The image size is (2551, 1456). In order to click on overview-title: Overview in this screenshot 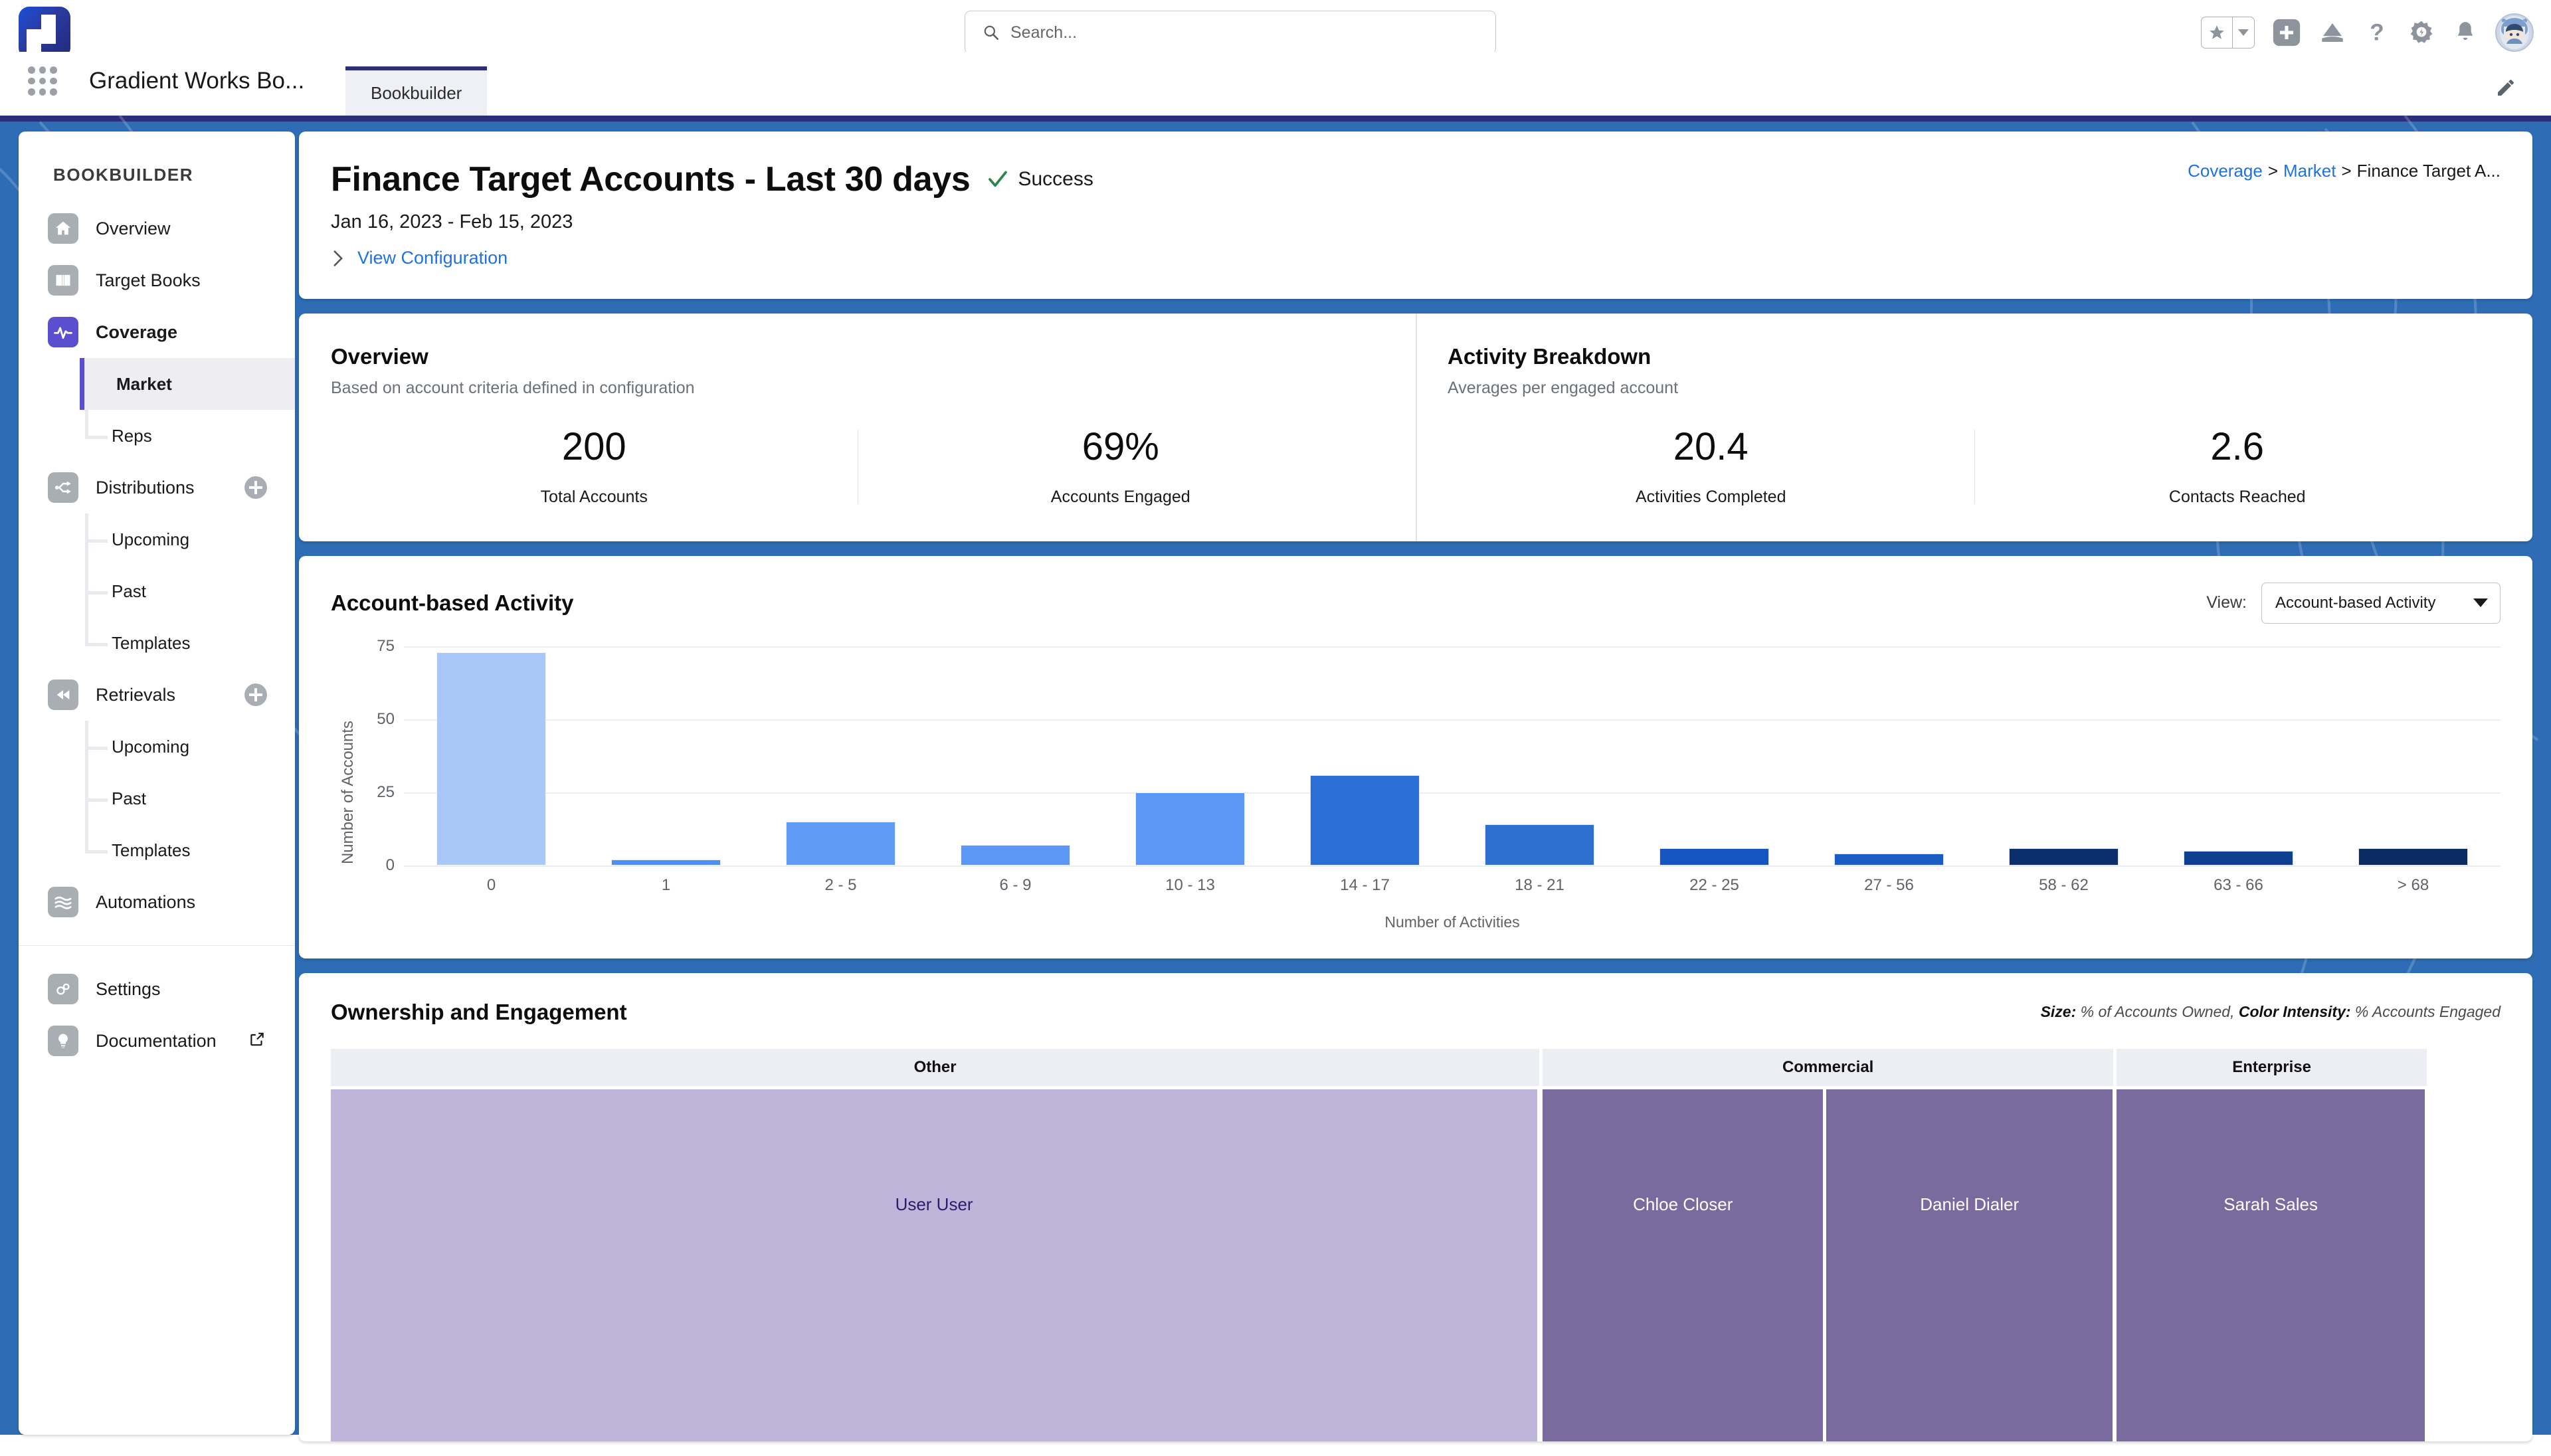, I will do `click(379, 356)`.